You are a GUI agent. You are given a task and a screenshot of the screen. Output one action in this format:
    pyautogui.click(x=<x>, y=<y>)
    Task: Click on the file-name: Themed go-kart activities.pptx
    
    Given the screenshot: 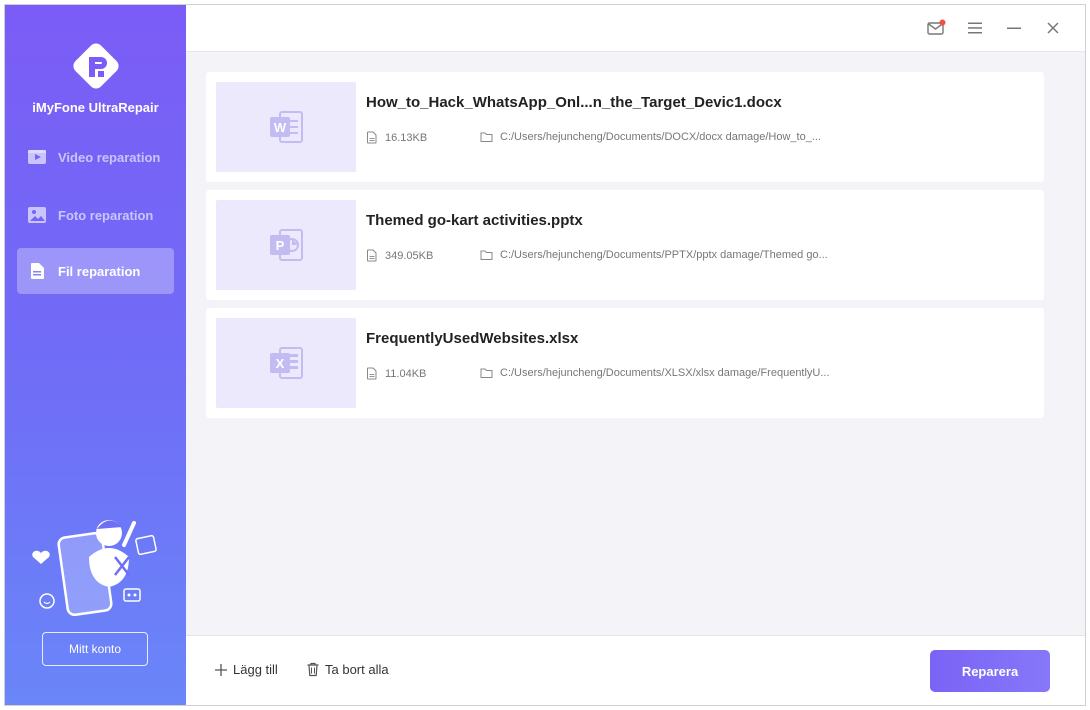 What is the action you would take?
    pyautogui.click(x=474, y=220)
    